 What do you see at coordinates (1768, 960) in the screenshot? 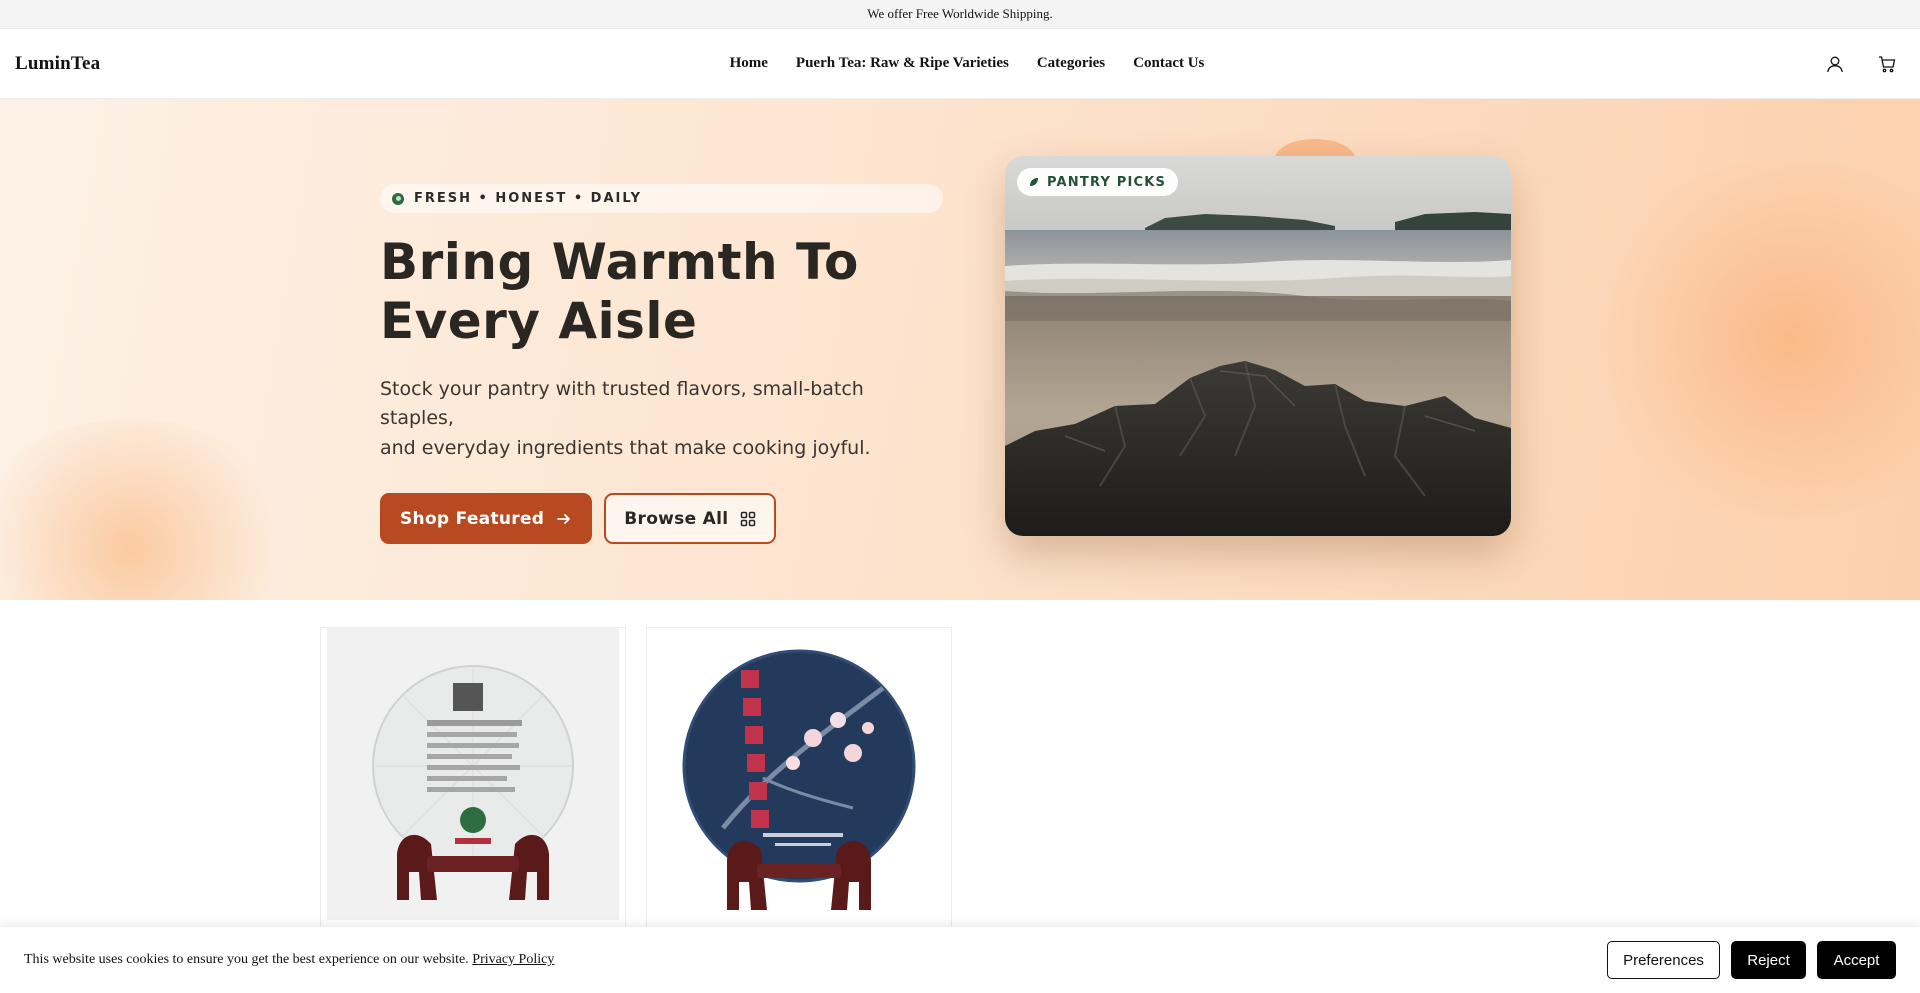
I see `reject-button: Reject` at bounding box center [1768, 960].